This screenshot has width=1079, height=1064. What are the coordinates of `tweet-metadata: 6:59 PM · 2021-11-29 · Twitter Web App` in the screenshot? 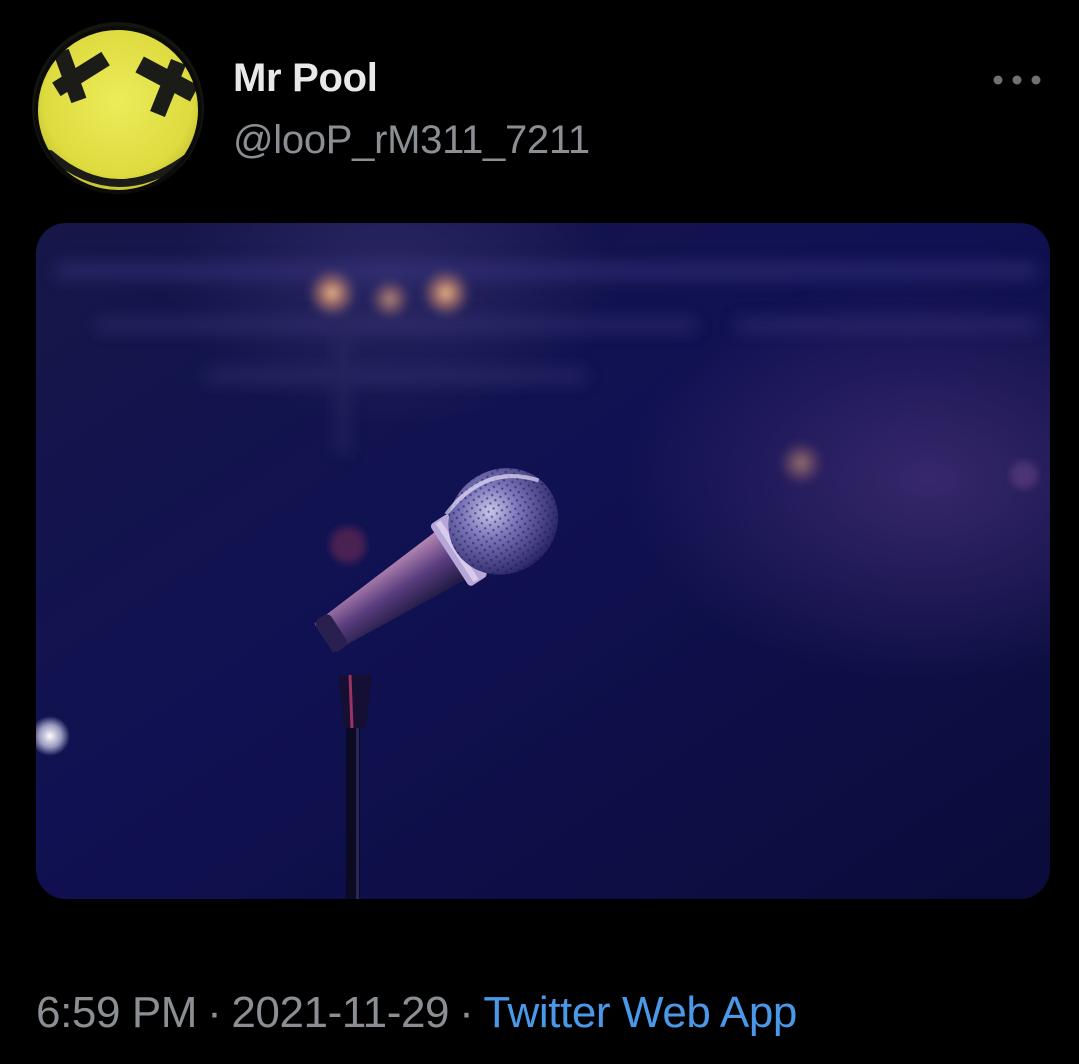 It's located at (416, 1013).